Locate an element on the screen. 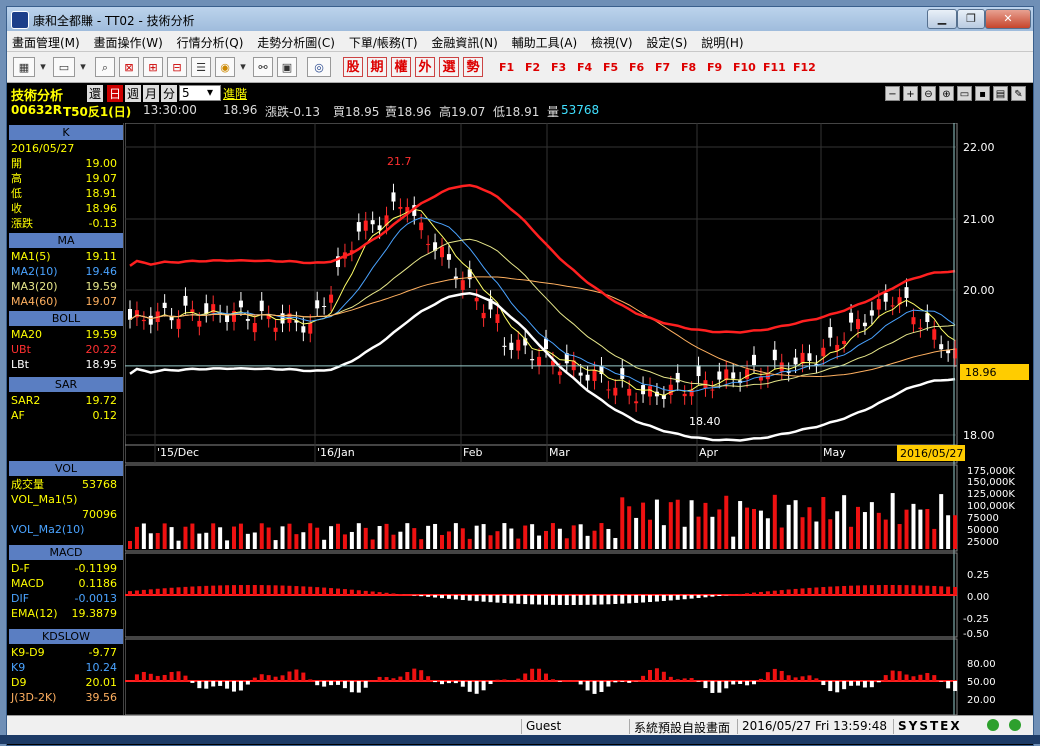 The height and width of the screenshot is (746, 1040). split-icon: ⊟ is located at coordinates (177, 67).